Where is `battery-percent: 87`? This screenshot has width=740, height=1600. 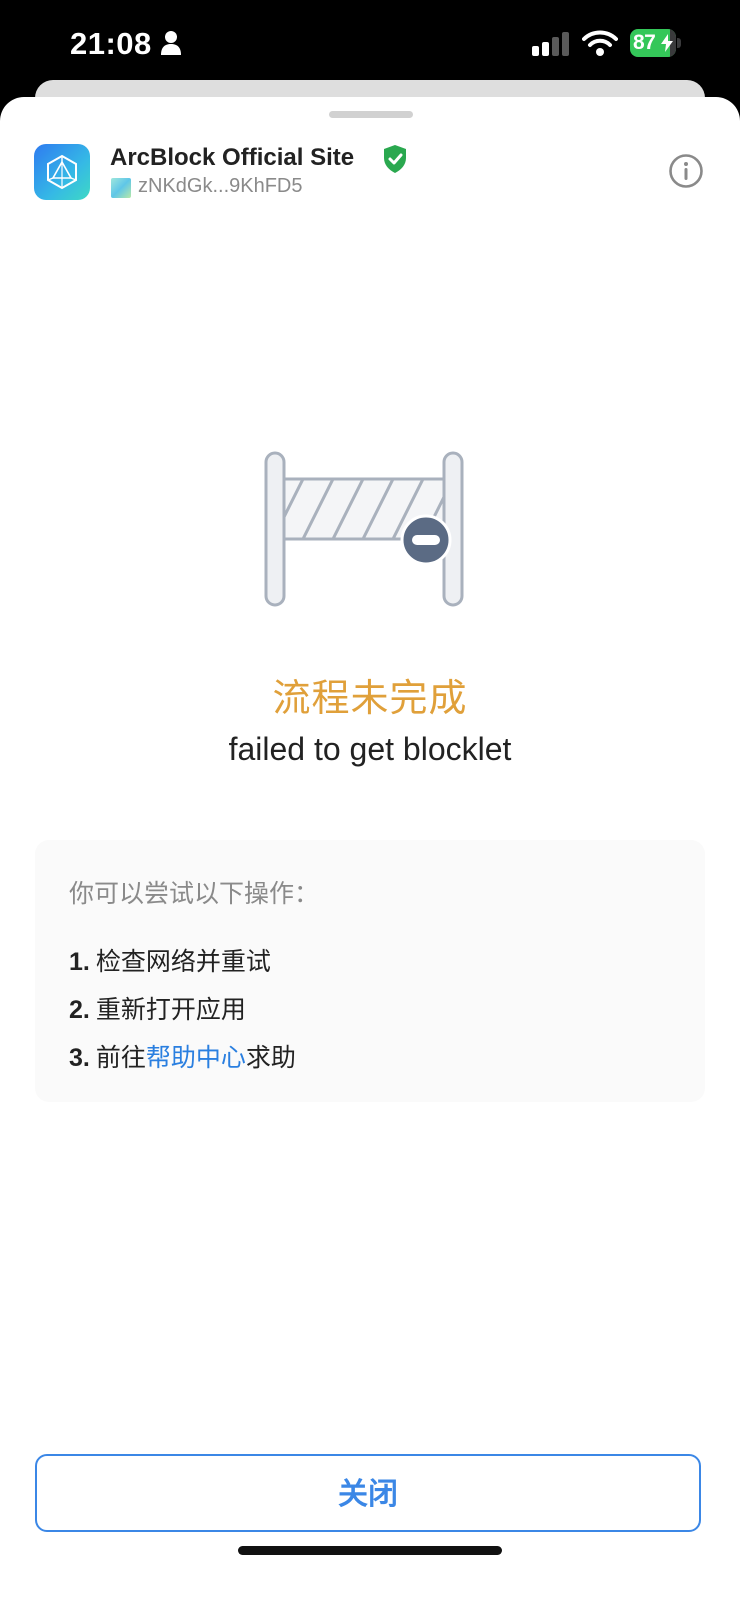
battery-percent: 87 is located at coordinates (644, 42).